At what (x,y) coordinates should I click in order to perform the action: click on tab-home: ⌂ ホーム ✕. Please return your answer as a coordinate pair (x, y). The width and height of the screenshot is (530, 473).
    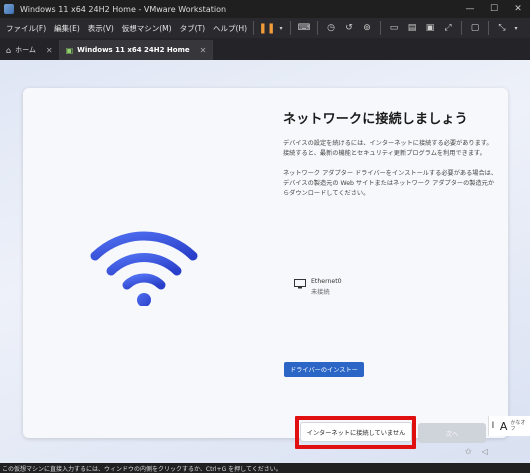
    Looking at the image, I should click on (30, 50).